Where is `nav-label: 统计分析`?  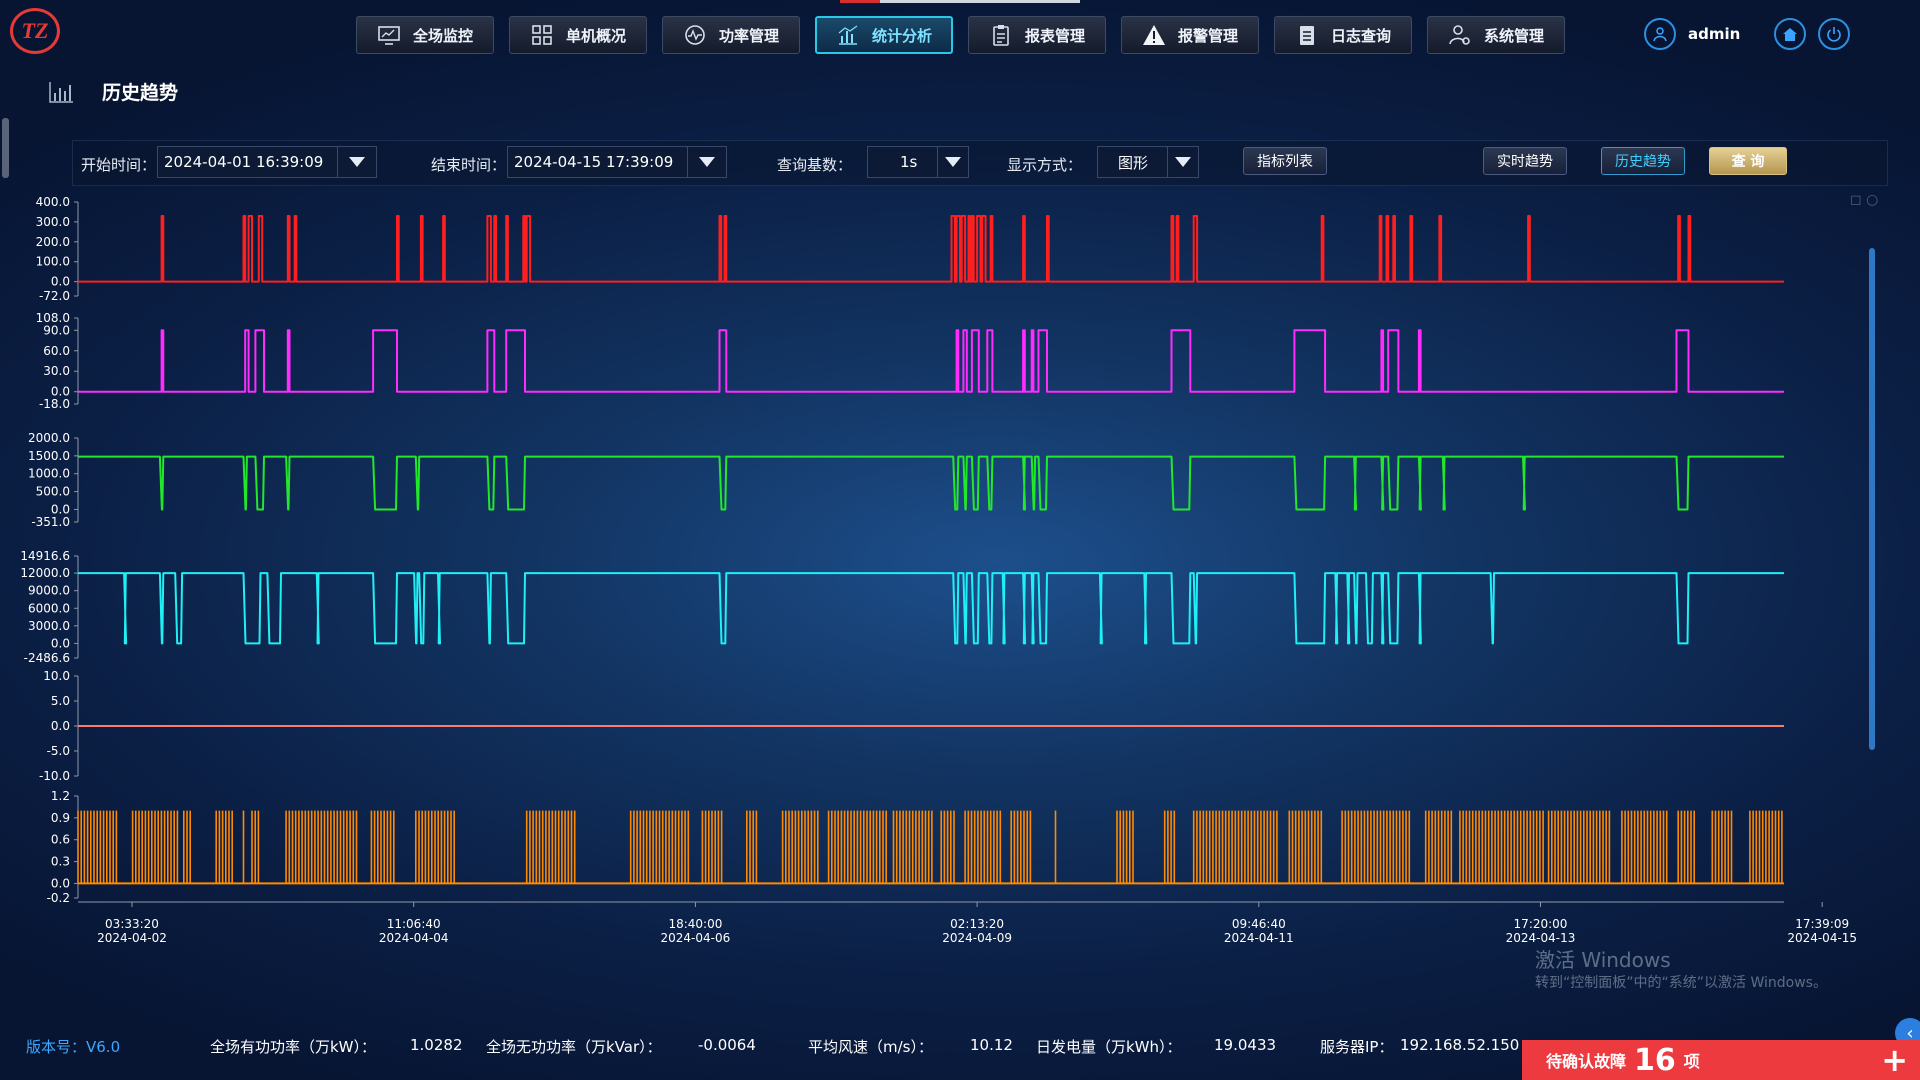
nav-label: 统计分析 is located at coordinates (901, 35).